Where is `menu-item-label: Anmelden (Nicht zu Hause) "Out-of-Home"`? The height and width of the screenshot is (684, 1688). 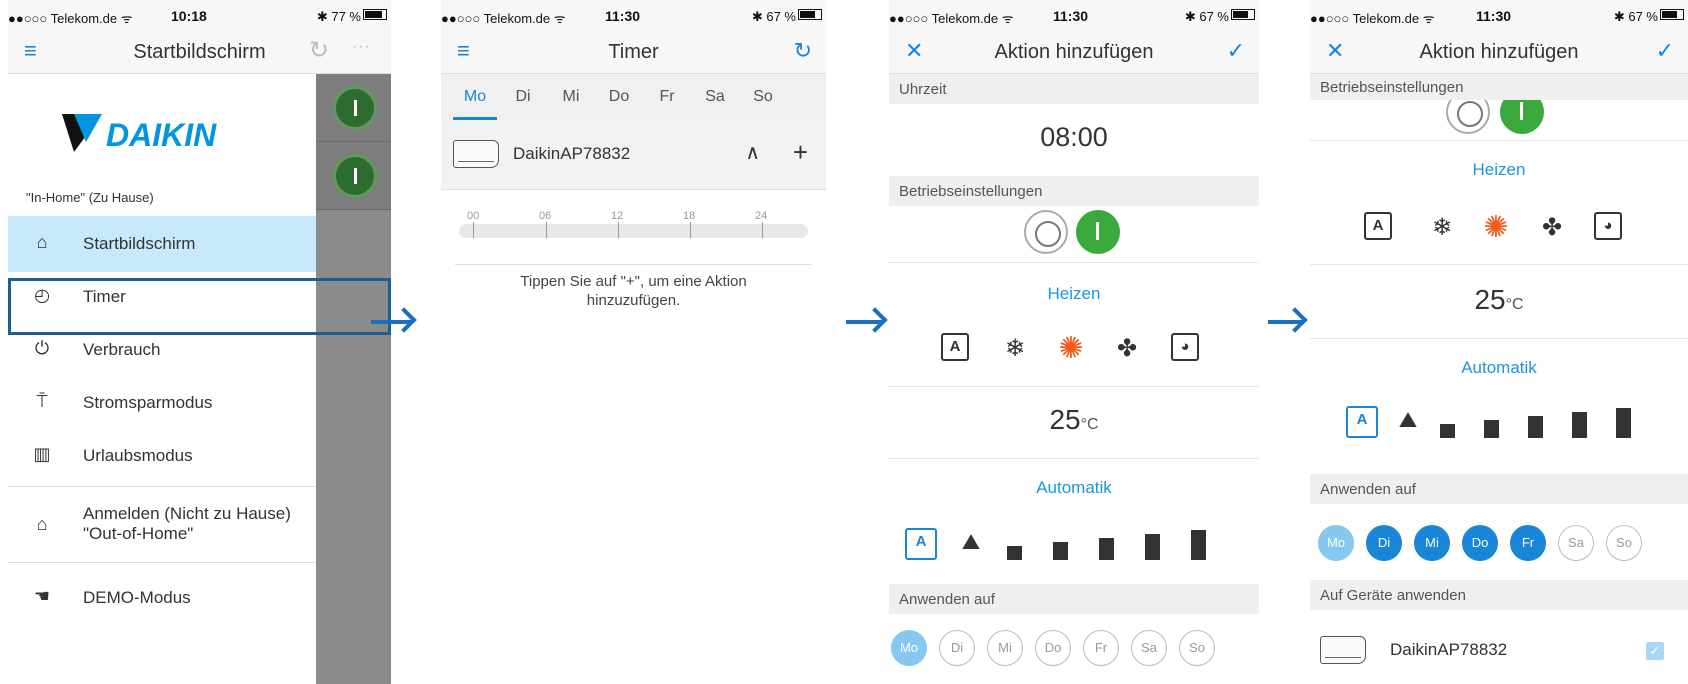 menu-item-label: Anmelden (Nicht zu Hause) "Out-of-Home" is located at coordinates (187, 523).